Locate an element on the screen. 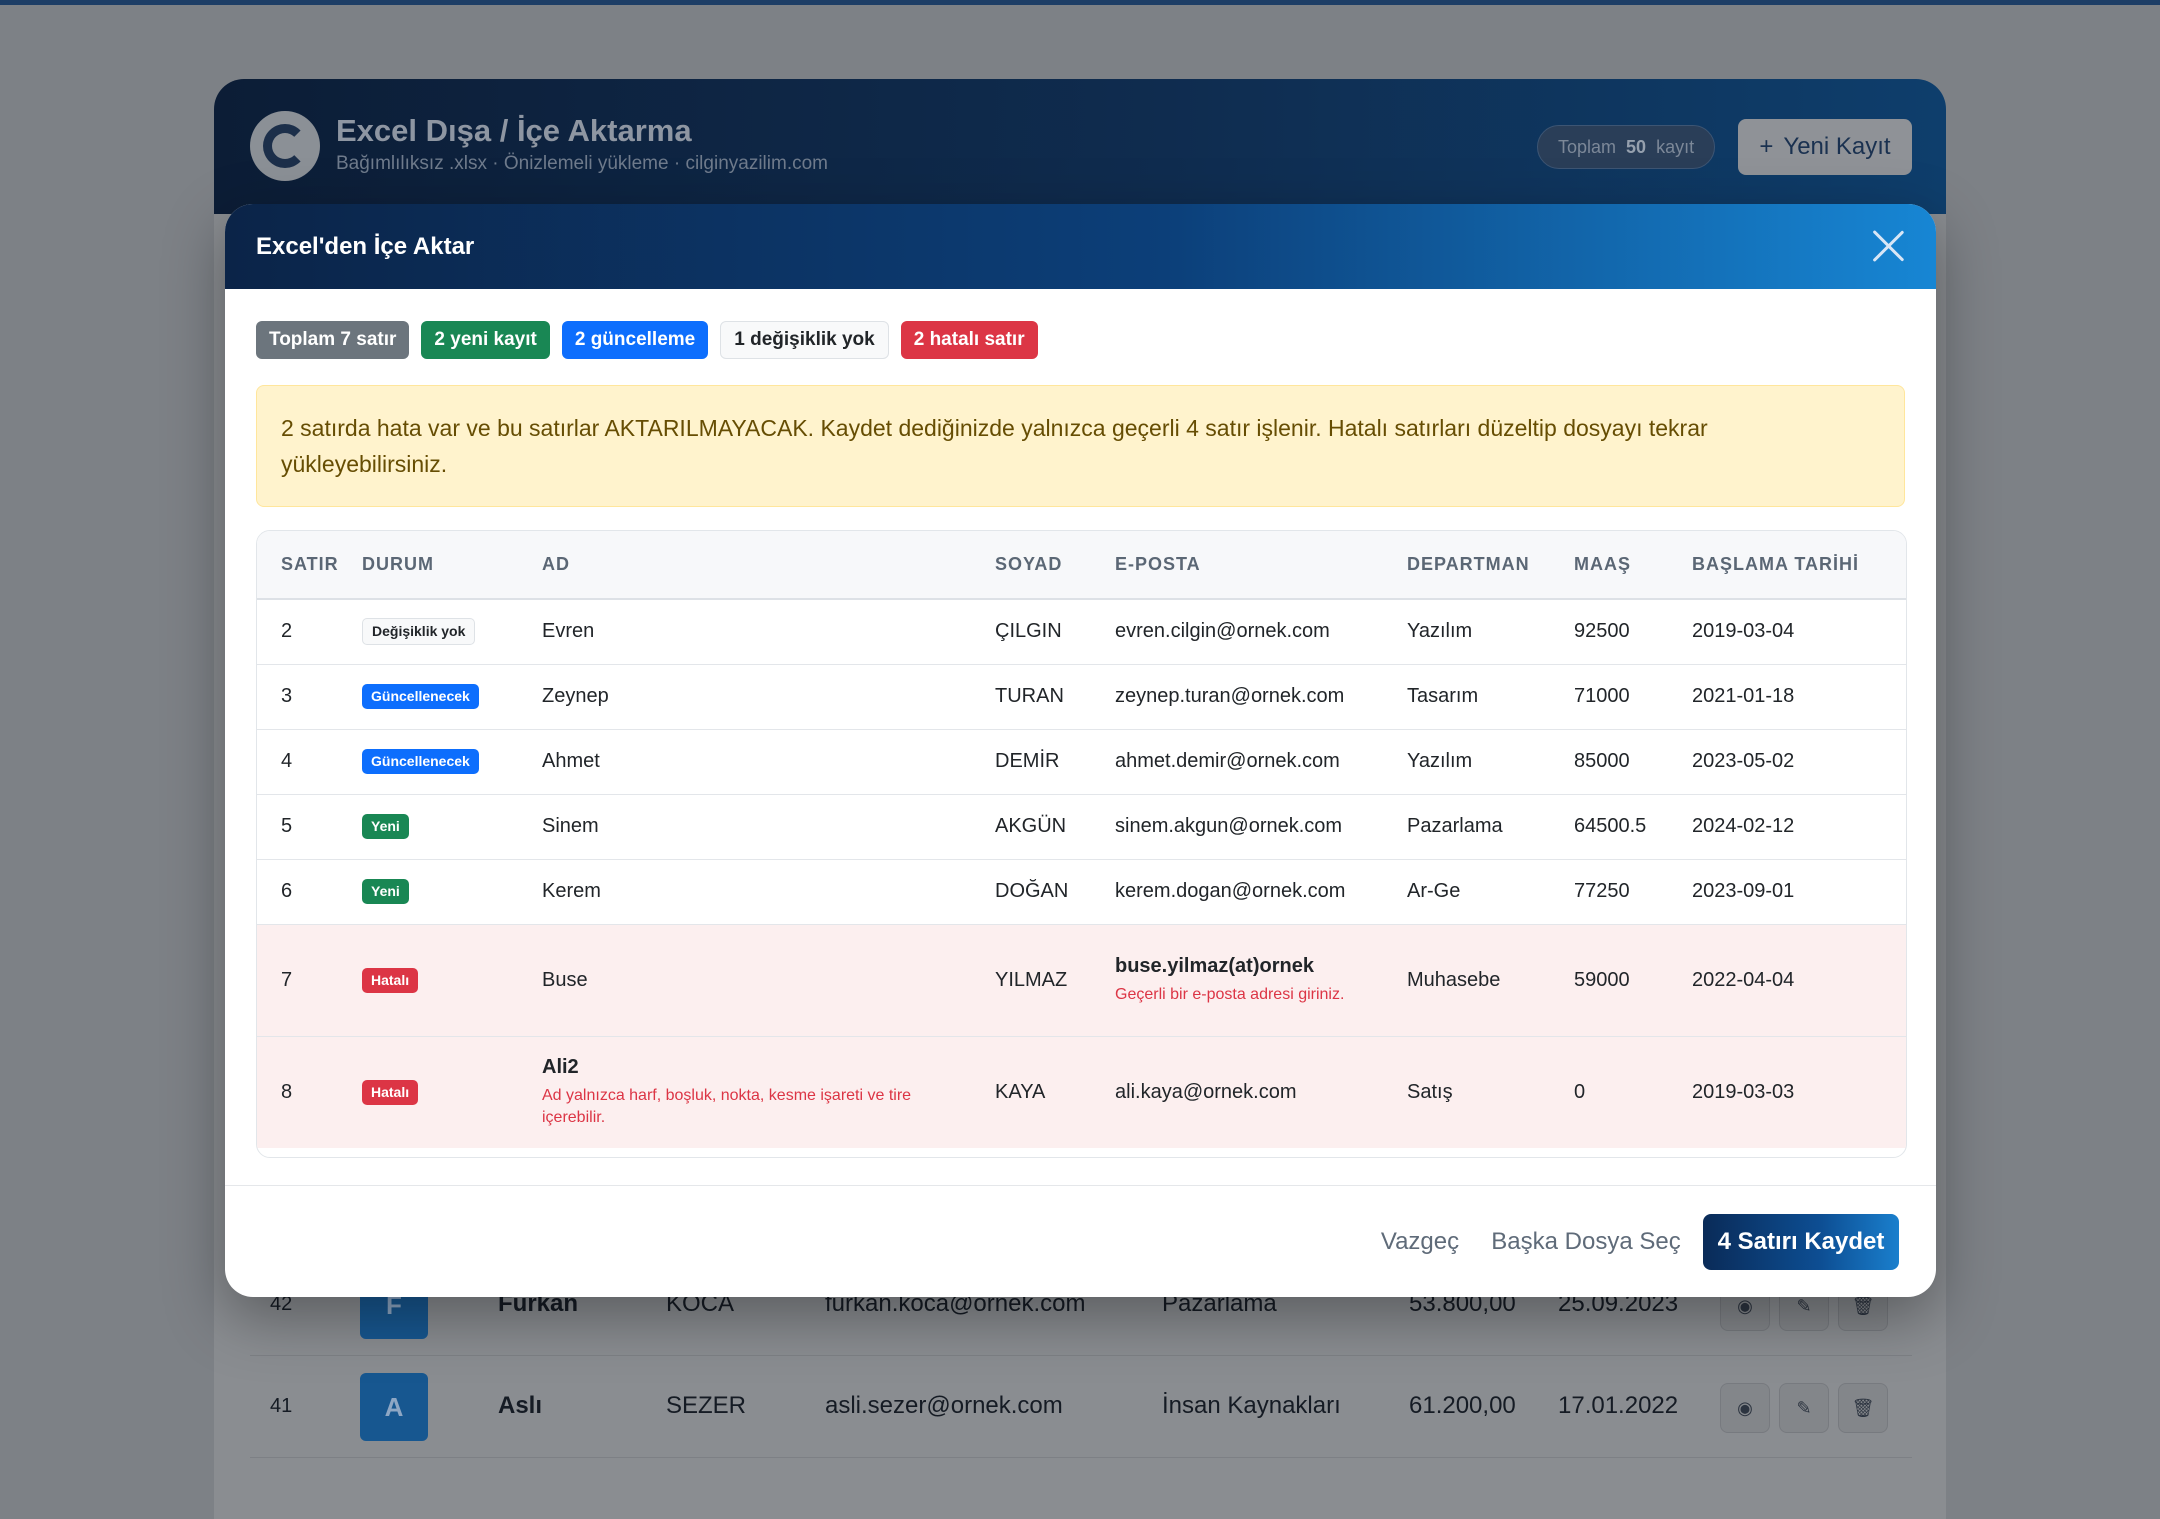 This screenshot has height=1519, width=2160. cell-row: 6 is located at coordinates (297, 892).